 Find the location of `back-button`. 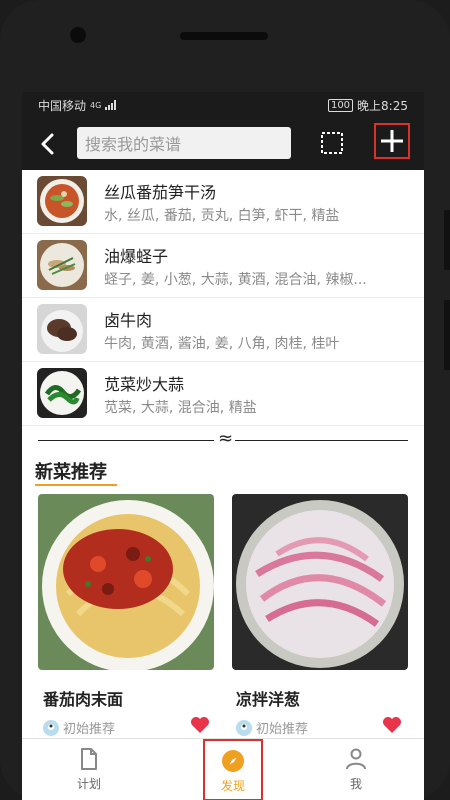

back-button is located at coordinates (47, 144).